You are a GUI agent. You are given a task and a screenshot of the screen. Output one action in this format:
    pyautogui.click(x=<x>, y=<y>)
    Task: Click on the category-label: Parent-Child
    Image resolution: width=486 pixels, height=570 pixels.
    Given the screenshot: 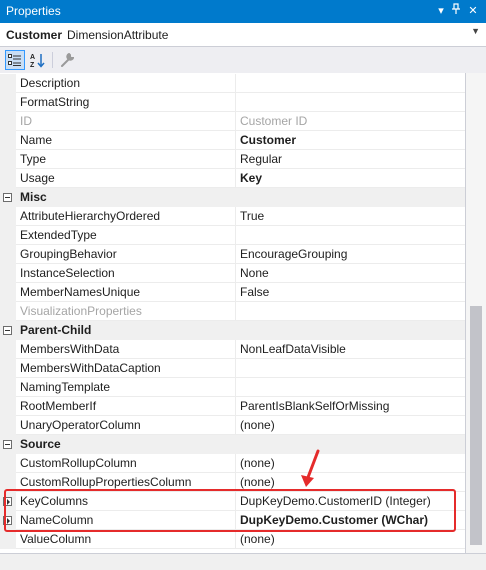 What is the action you would take?
    pyautogui.click(x=56, y=330)
    